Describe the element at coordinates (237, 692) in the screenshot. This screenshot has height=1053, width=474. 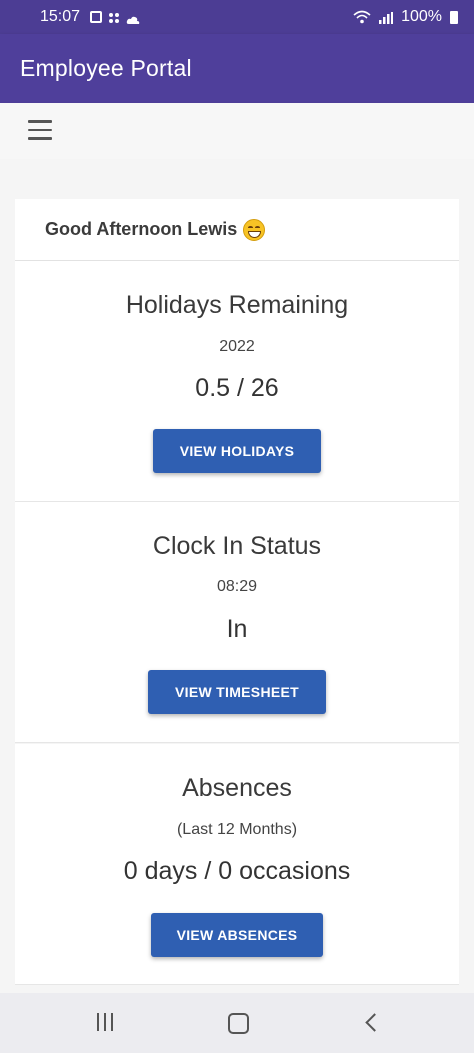
I see `view-timesheet-button: VIEW TIMESHEET` at that location.